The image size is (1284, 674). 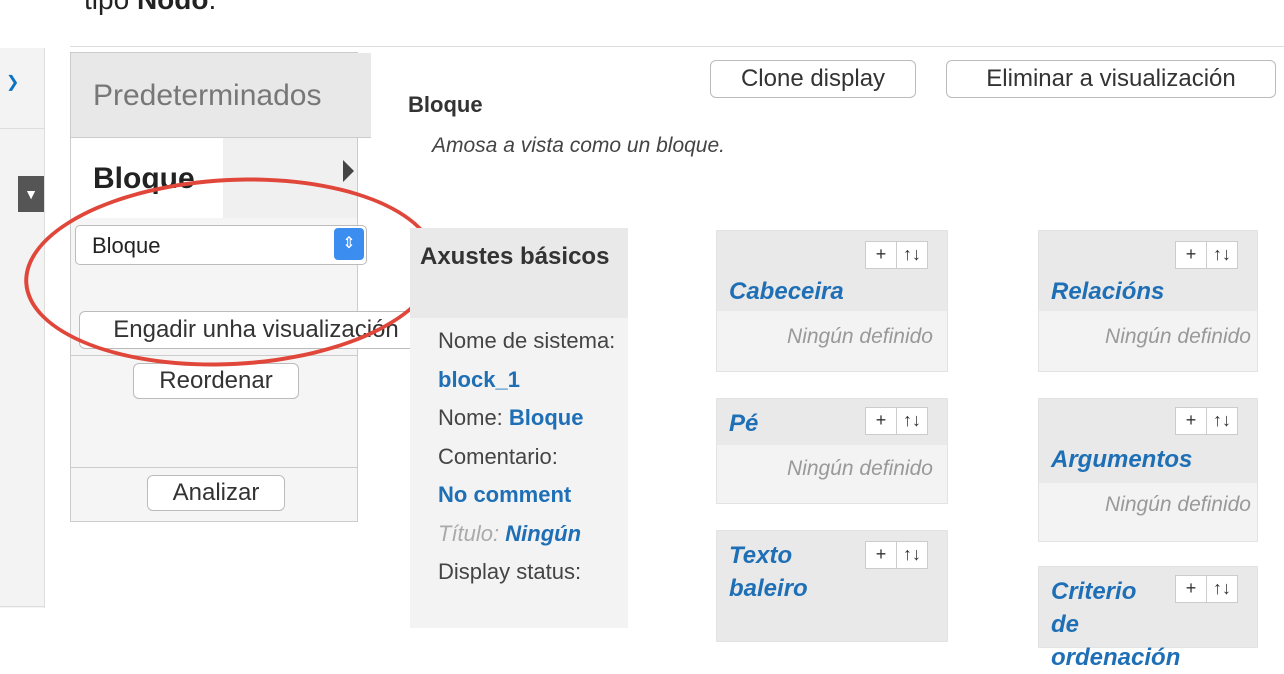 What do you see at coordinates (216, 493) in the screenshot?
I see `analyze-button: Analizar` at bounding box center [216, 493].